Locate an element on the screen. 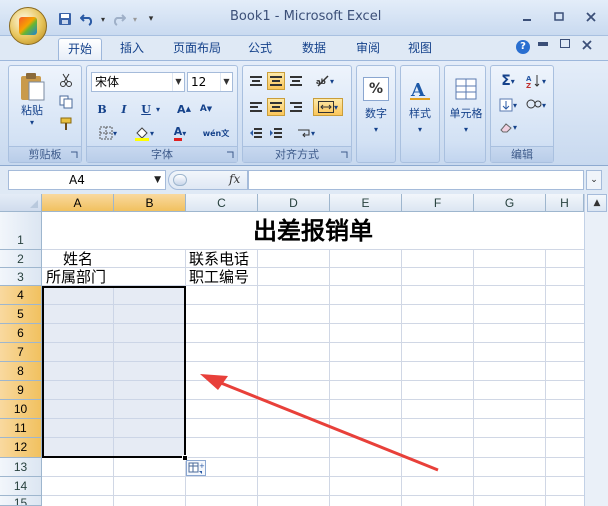 The width and height of the screenshot is (608, 506). clear-button: ▾ is located at coordinates (508, 127).